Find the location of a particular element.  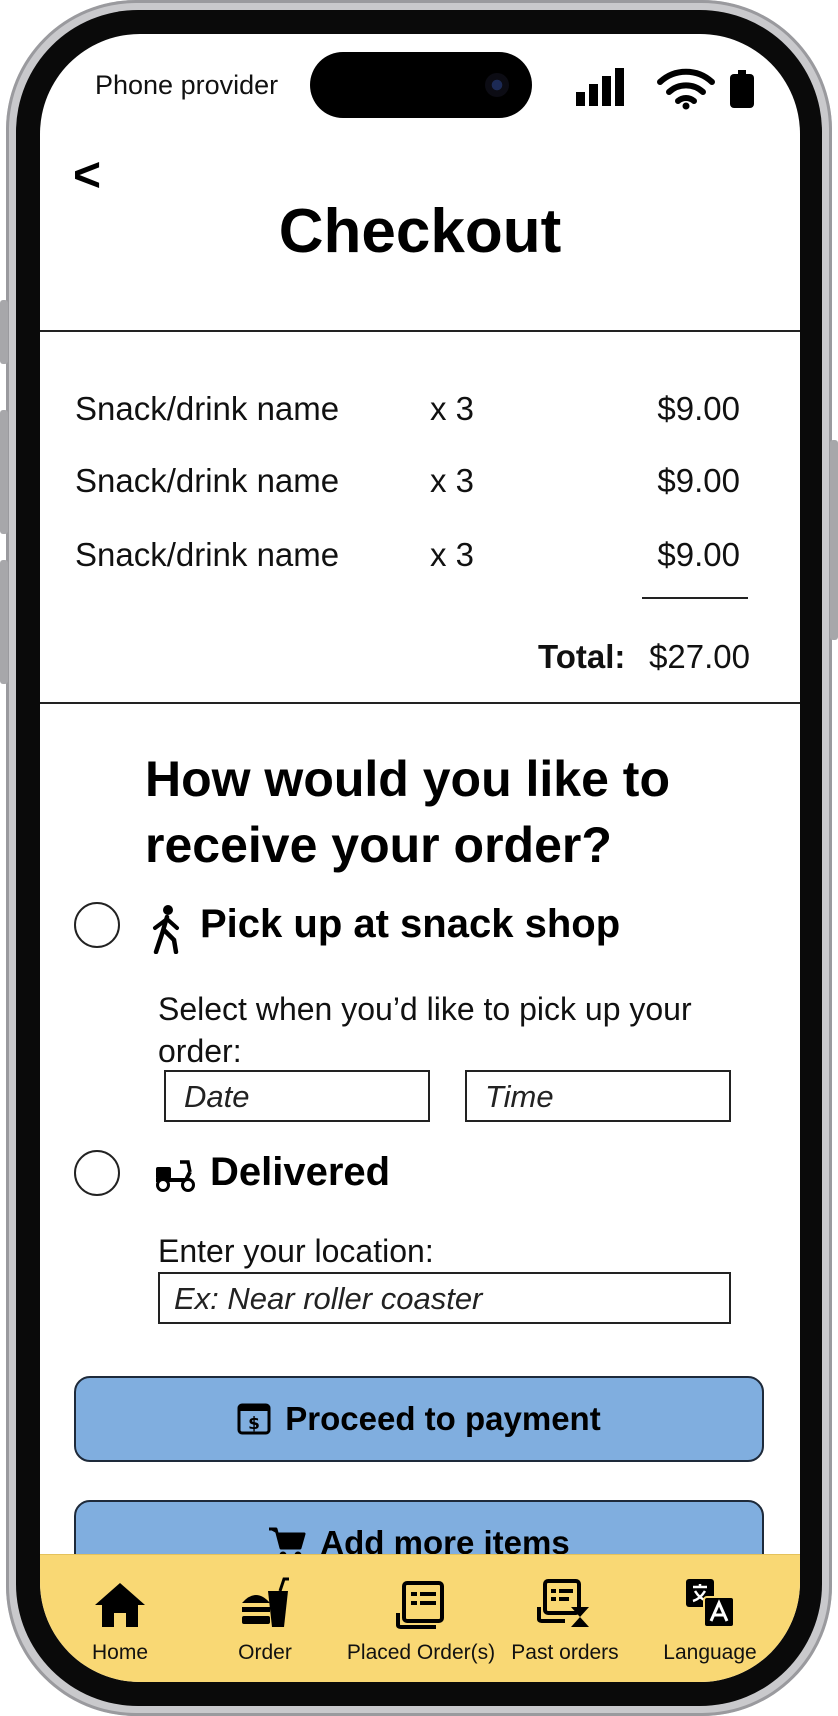

pickup-time-input: Time is located at coordinates (598, 1096).